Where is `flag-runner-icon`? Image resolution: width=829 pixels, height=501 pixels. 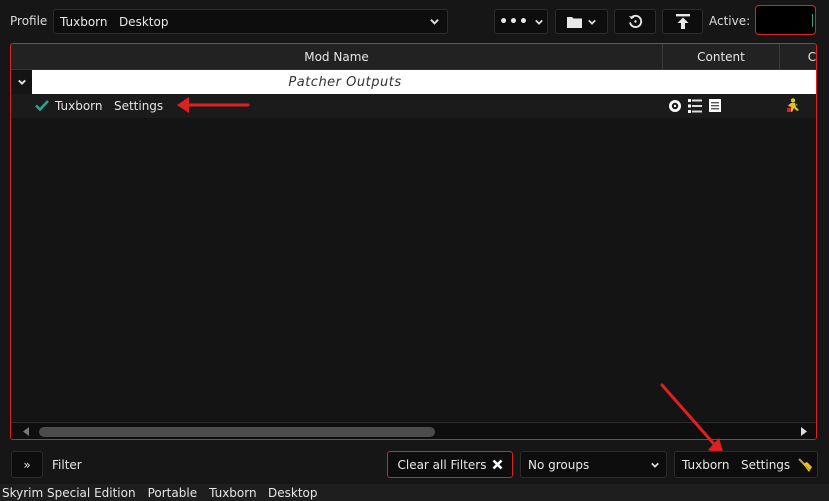 flag-runner-icon is located at coordinates (793, 105).